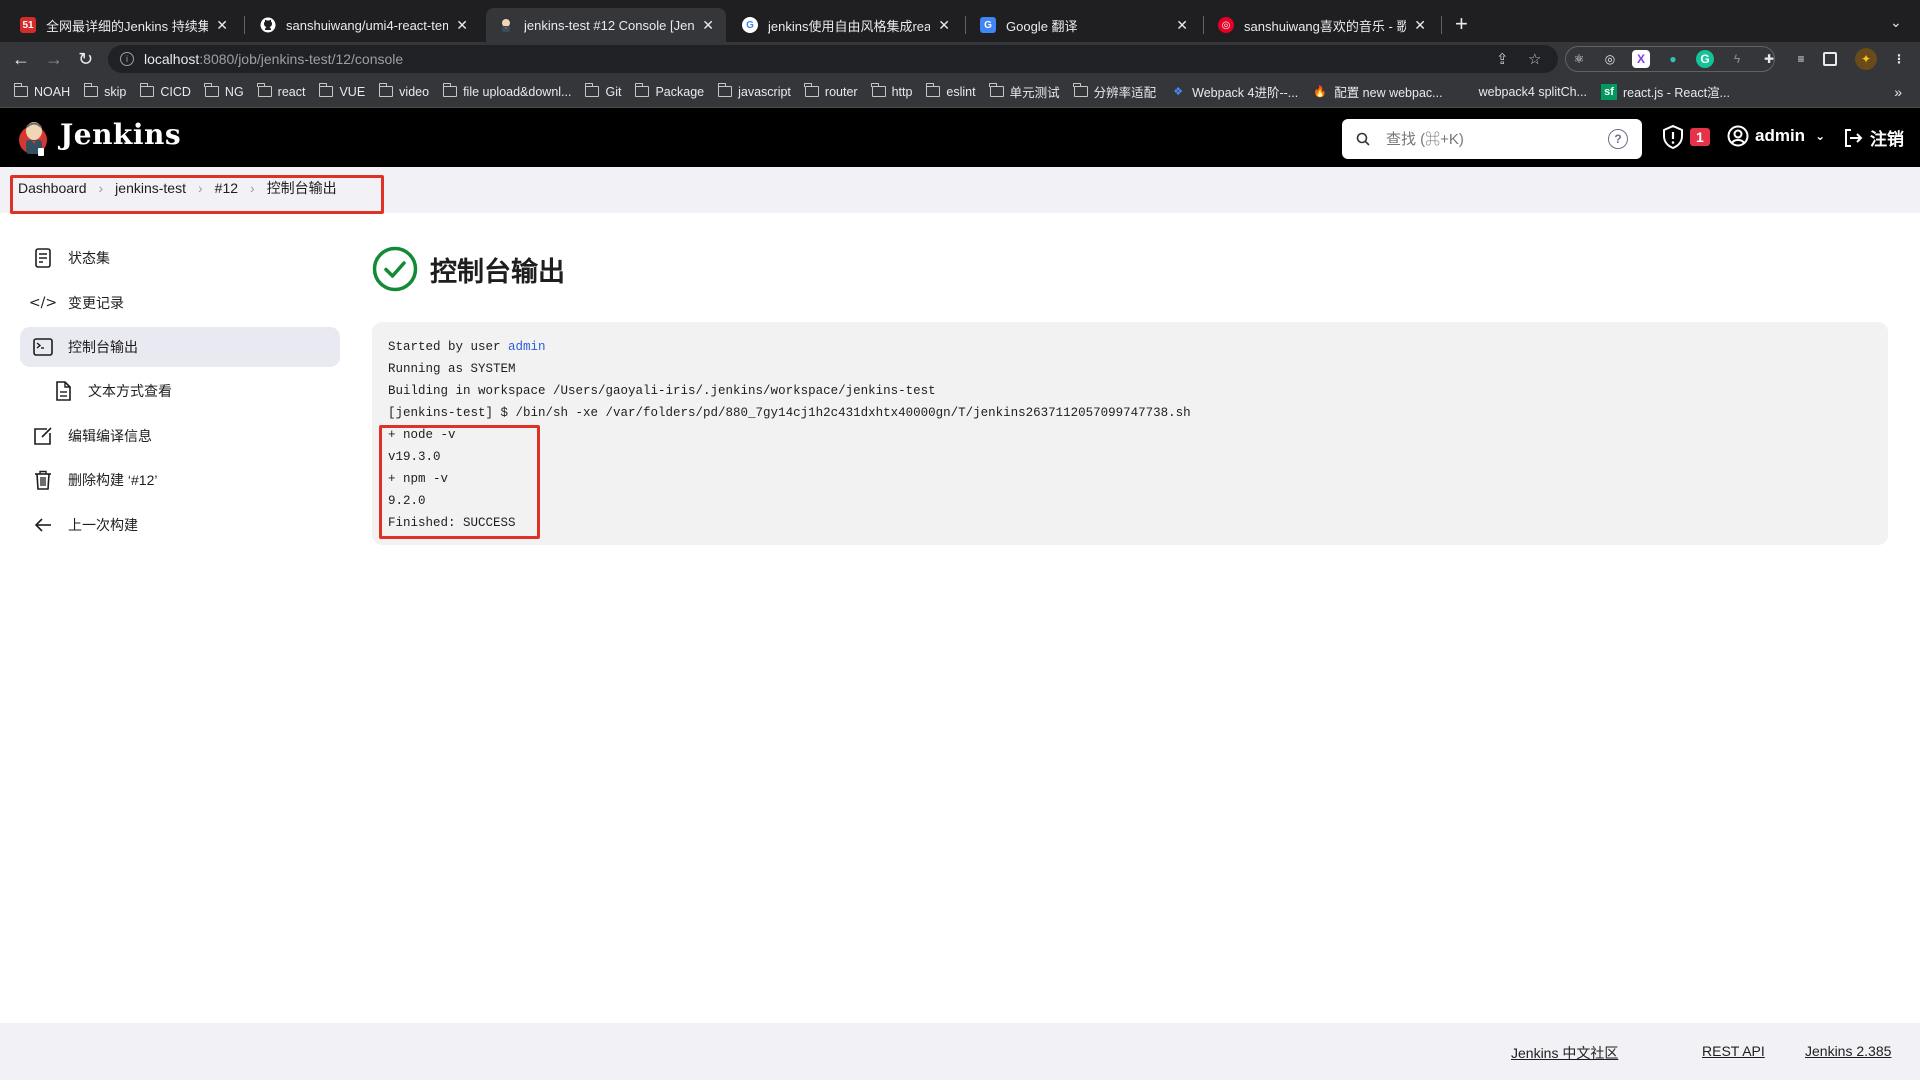  What do you see at coordinates (115, 91) in the screenshot?
I see `bookmark-label: skip` at bounding box center [115, 91].